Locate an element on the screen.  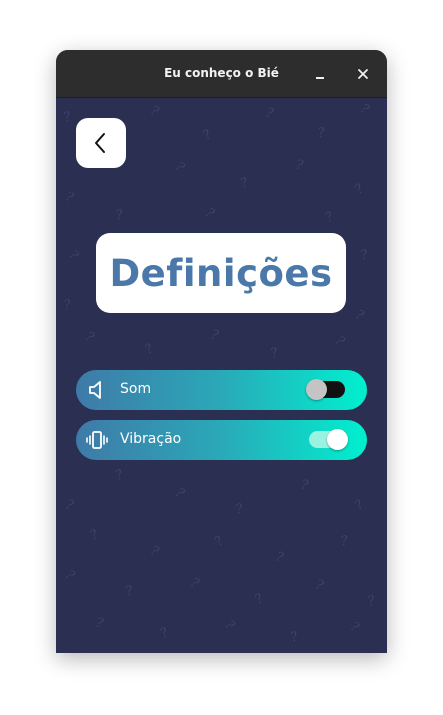
vibration-toggle is located at coordinates (328, 439).